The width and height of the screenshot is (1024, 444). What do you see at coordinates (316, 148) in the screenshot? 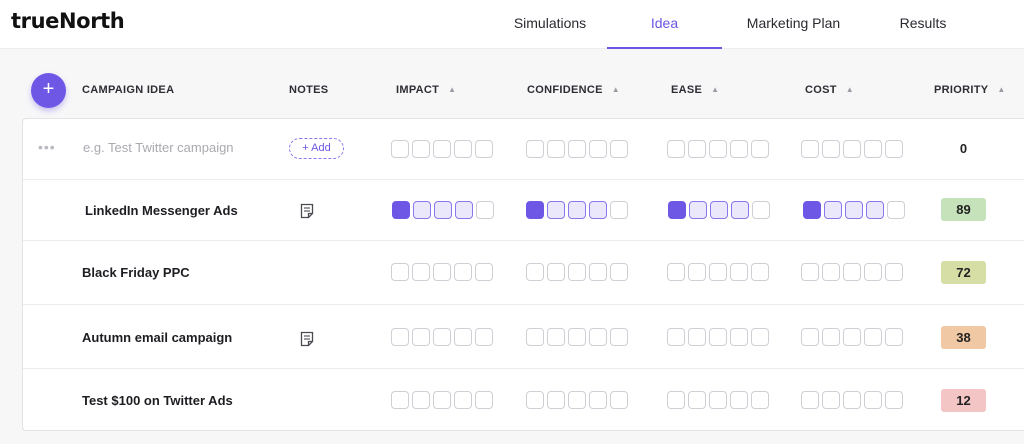
I see `add-note-button: + Add` at bounding box center [316, 148].